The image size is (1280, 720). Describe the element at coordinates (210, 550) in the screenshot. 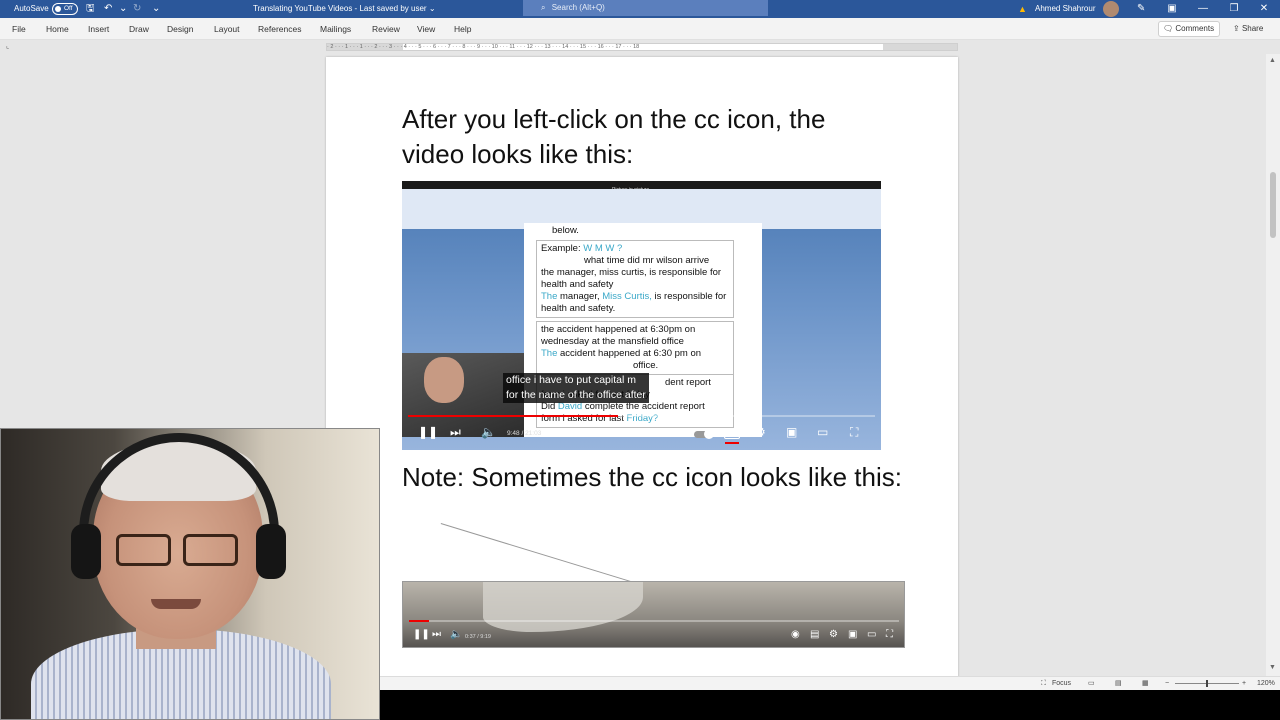

I see `glasses-lens-right` at that location.